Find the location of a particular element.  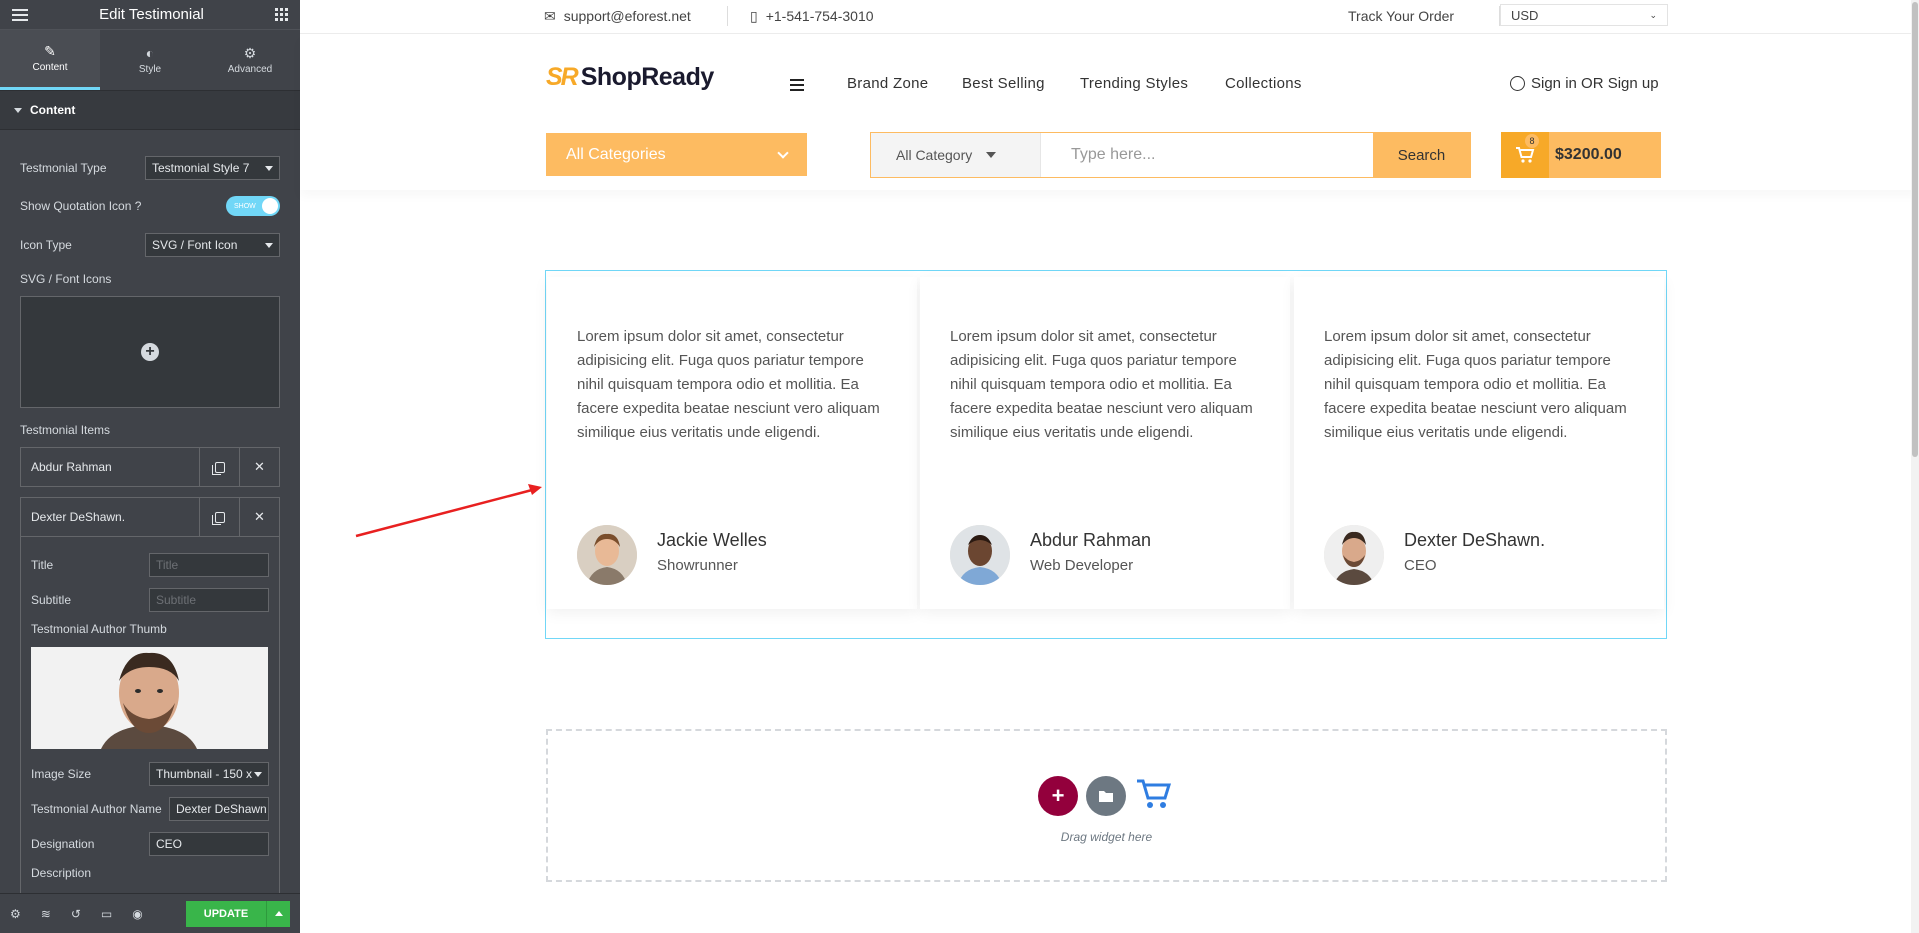

history-icon: ↺ is located at coordinates (76, 914).